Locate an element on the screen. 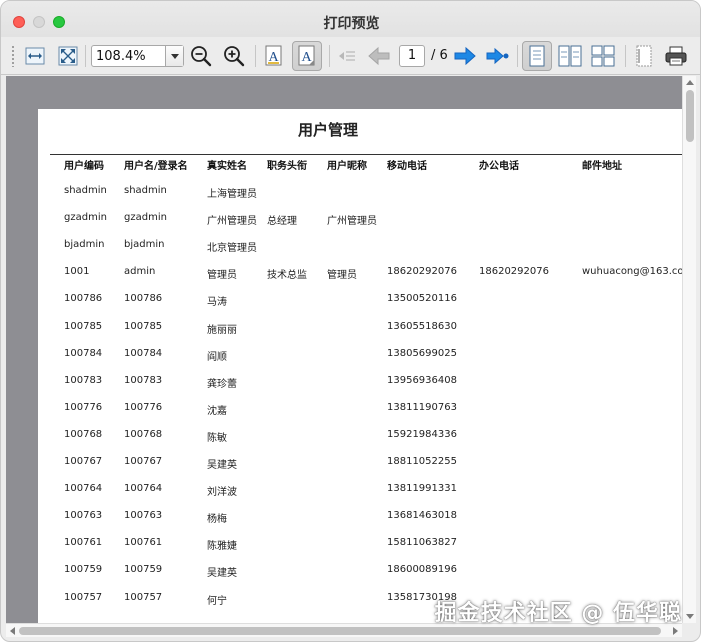  table-cell: 13811190763 is located at coordinates (422, 407).